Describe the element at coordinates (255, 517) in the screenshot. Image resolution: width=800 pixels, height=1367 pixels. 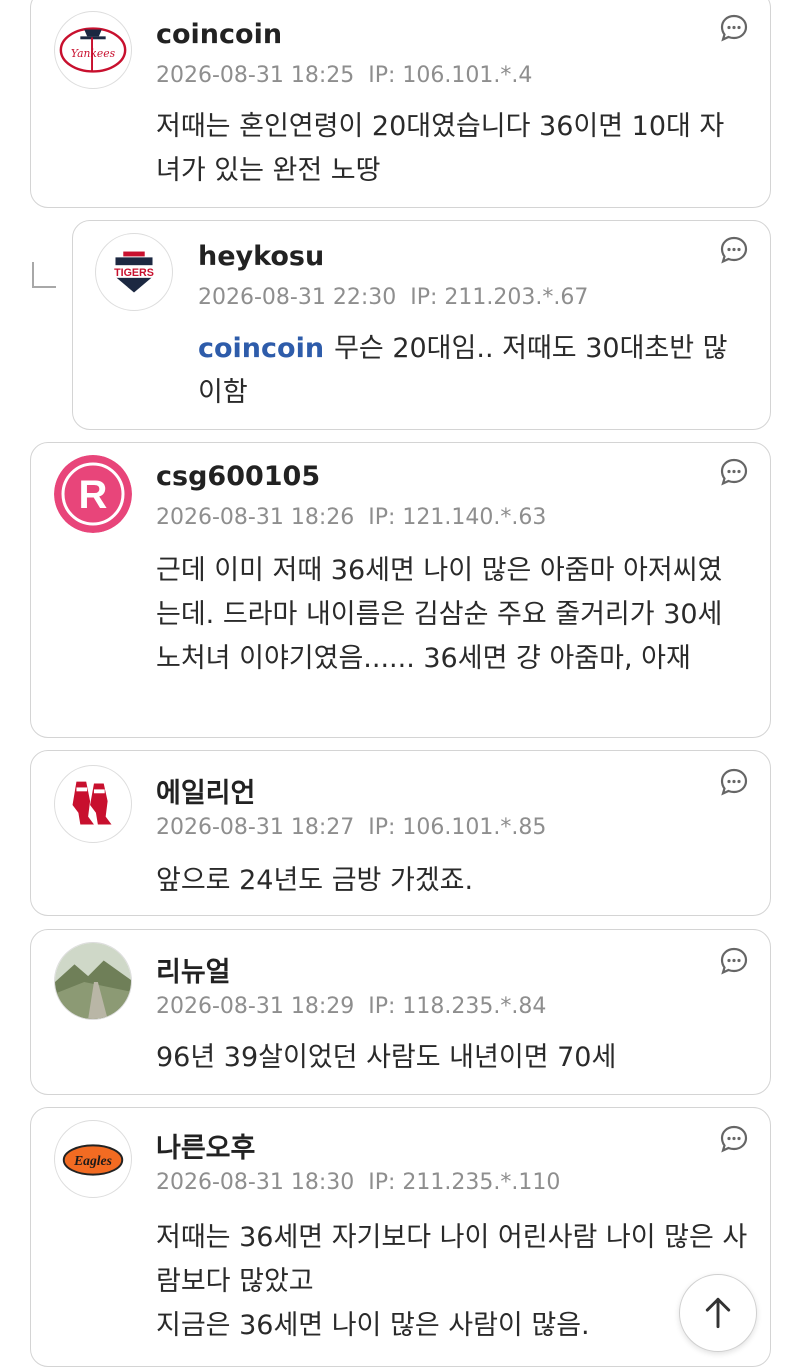
I see `comment-date: 2026-08-31 18:26` at that location.